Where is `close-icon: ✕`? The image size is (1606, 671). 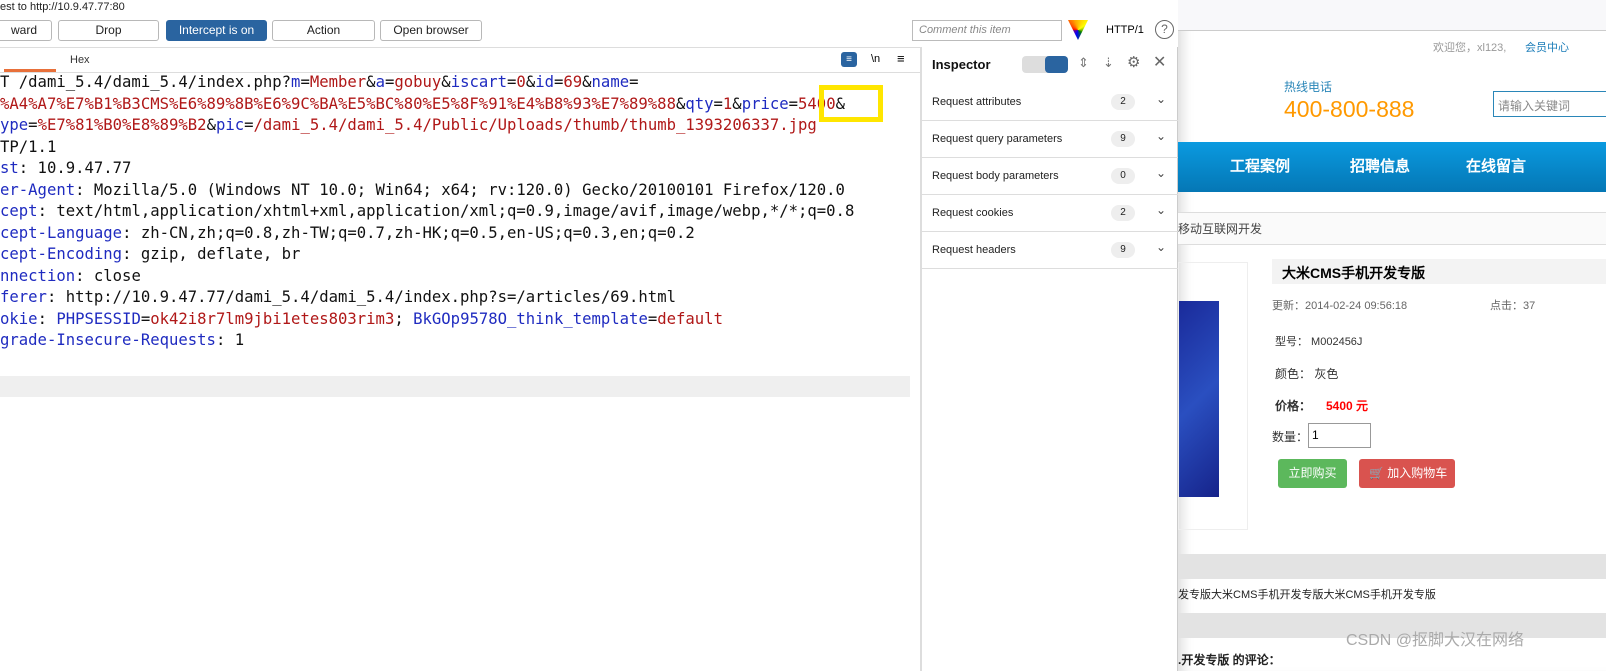
close-icon: ✕ is located at coordinates (1159, 62).